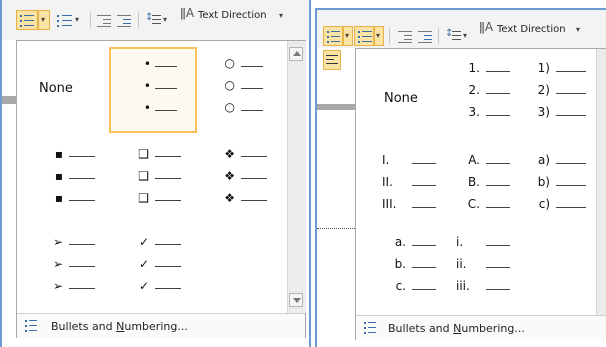  Describe the element at coordinates (412, 98) in the screenshot. I see `numbering-none-option: None` at that location.